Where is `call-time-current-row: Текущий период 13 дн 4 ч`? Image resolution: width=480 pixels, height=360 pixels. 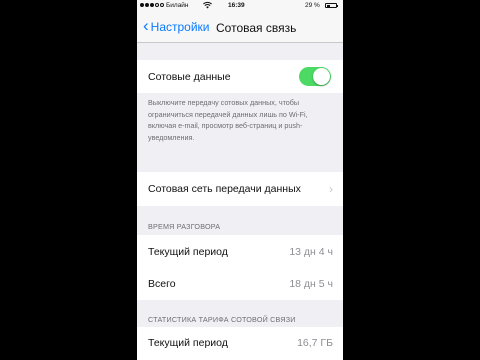 call-time-current-row: Текущий период 13 дн 4 ч is located at coordinates (240, 251).